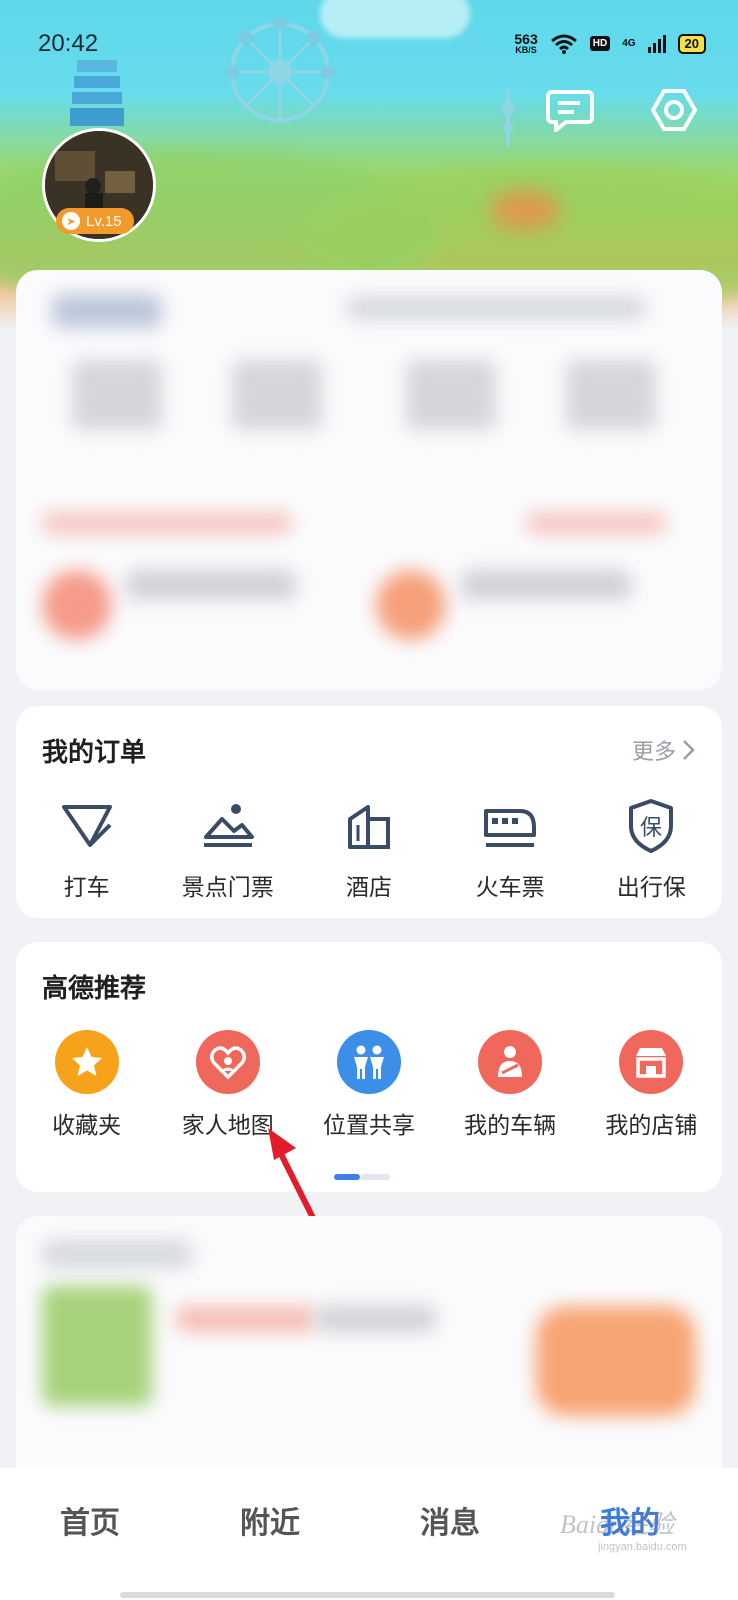 Image resolution: width=738 pixels, height=1600 pixels. What do you see at coordinates (508, 117) in the screenshot?
I see `tv-tower-icon` at bounding box center [508, 117].